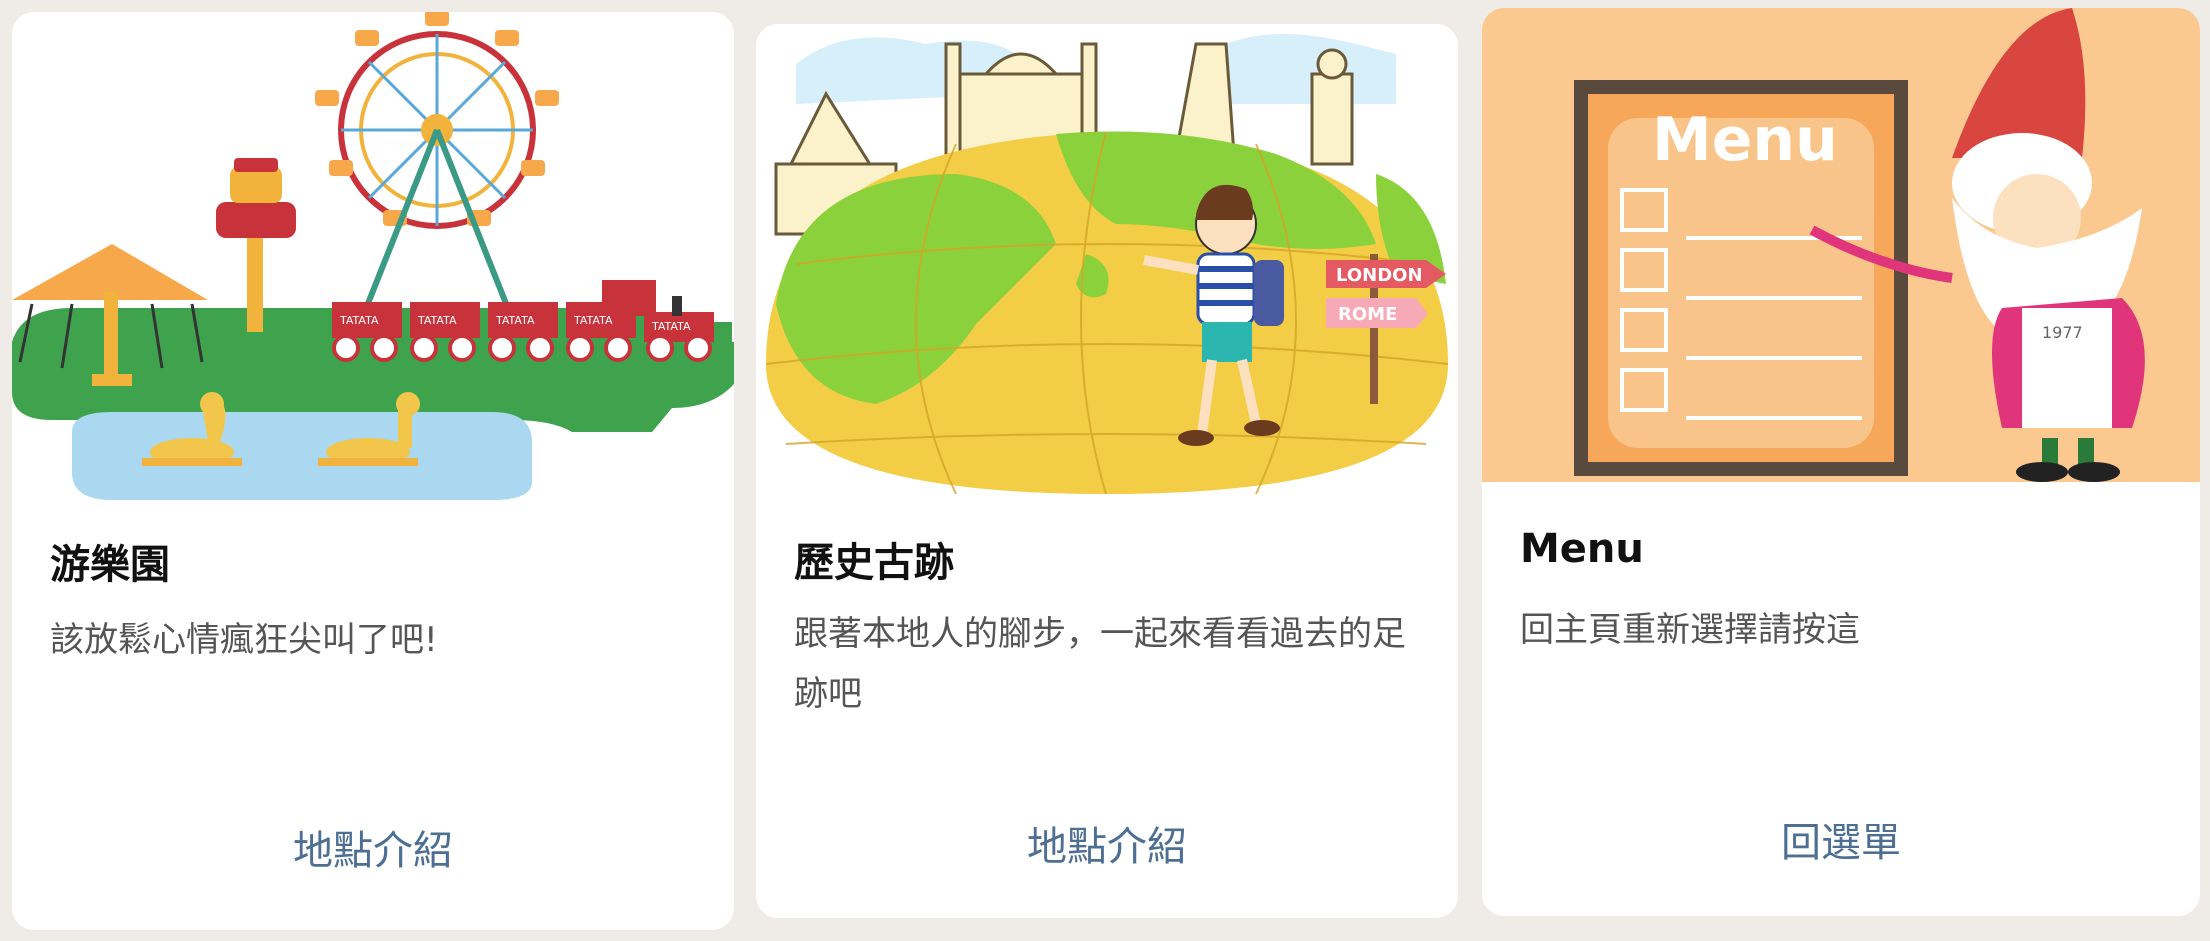  Describe the element at coordinates (1690, 630) in the screenshot. I see `card-description: 回主頁重新選擇請按這` at that location.